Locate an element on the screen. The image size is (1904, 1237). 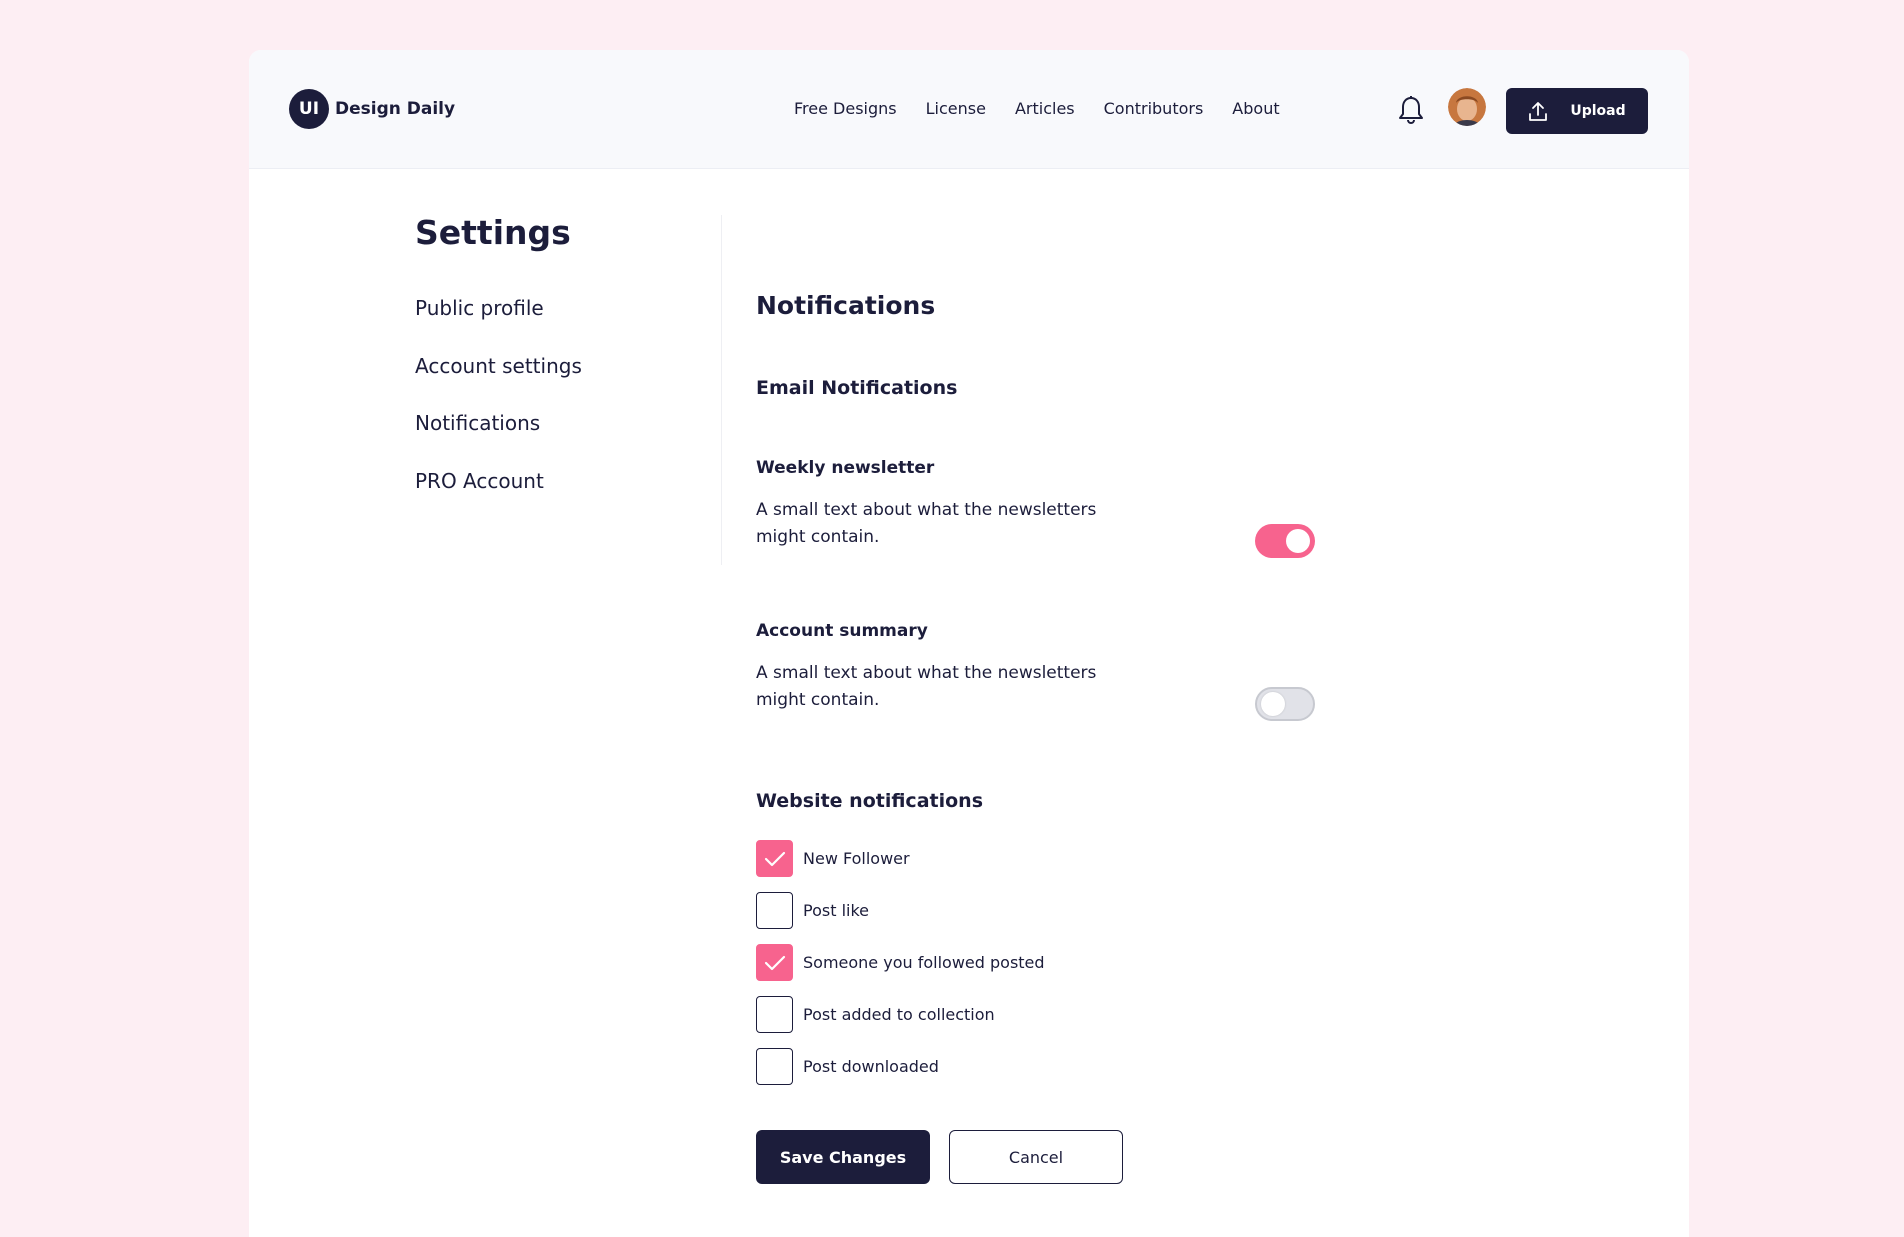
user-avatar is located at coordinates (1467, 107).